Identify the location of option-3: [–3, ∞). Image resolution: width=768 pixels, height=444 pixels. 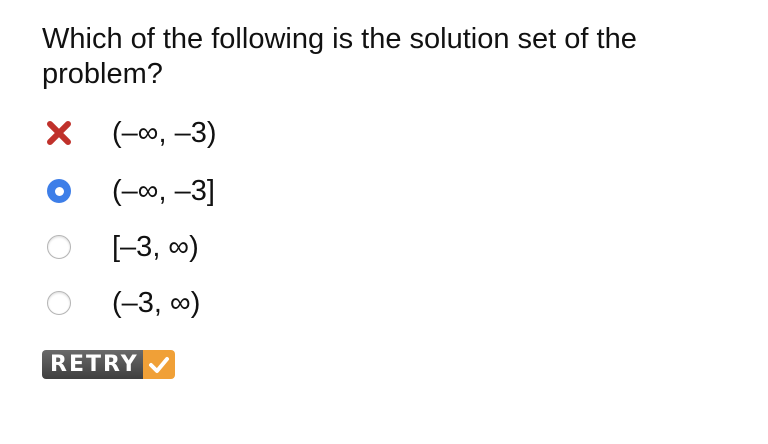
(121, 247).